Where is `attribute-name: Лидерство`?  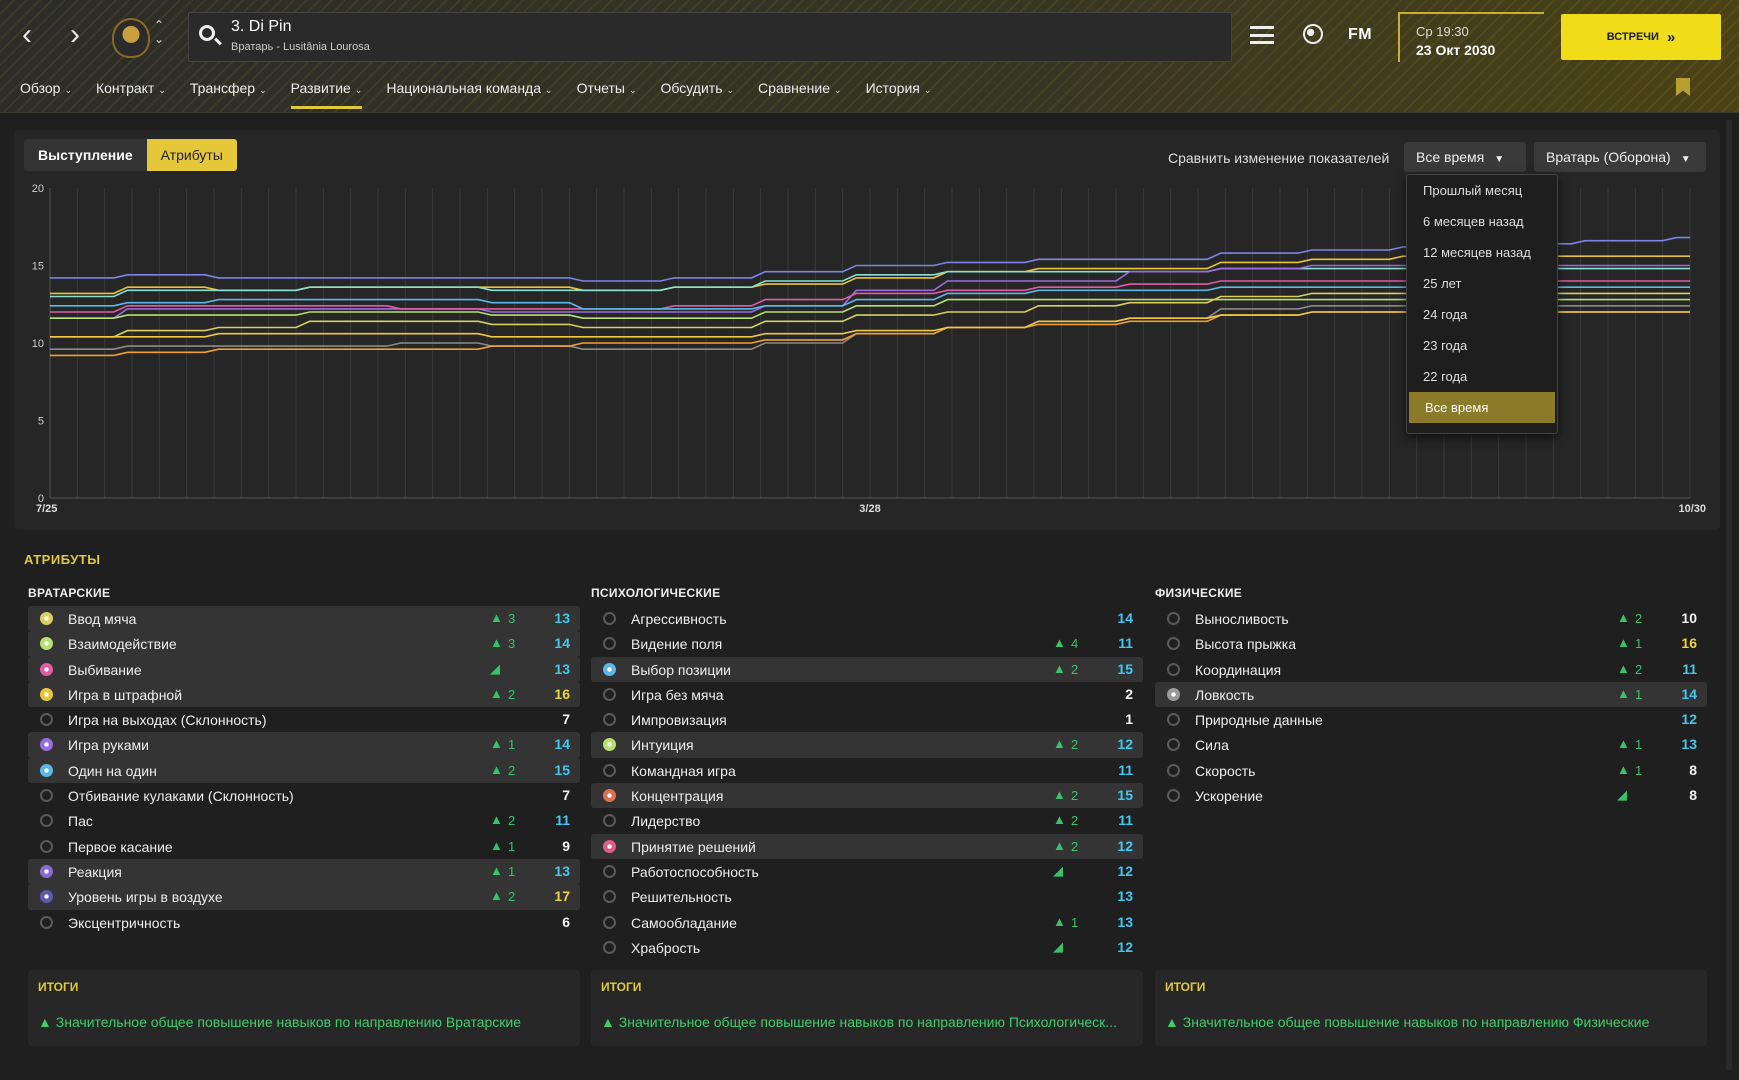 attribute-name: Лидерство is located at coordinates (666, 821).